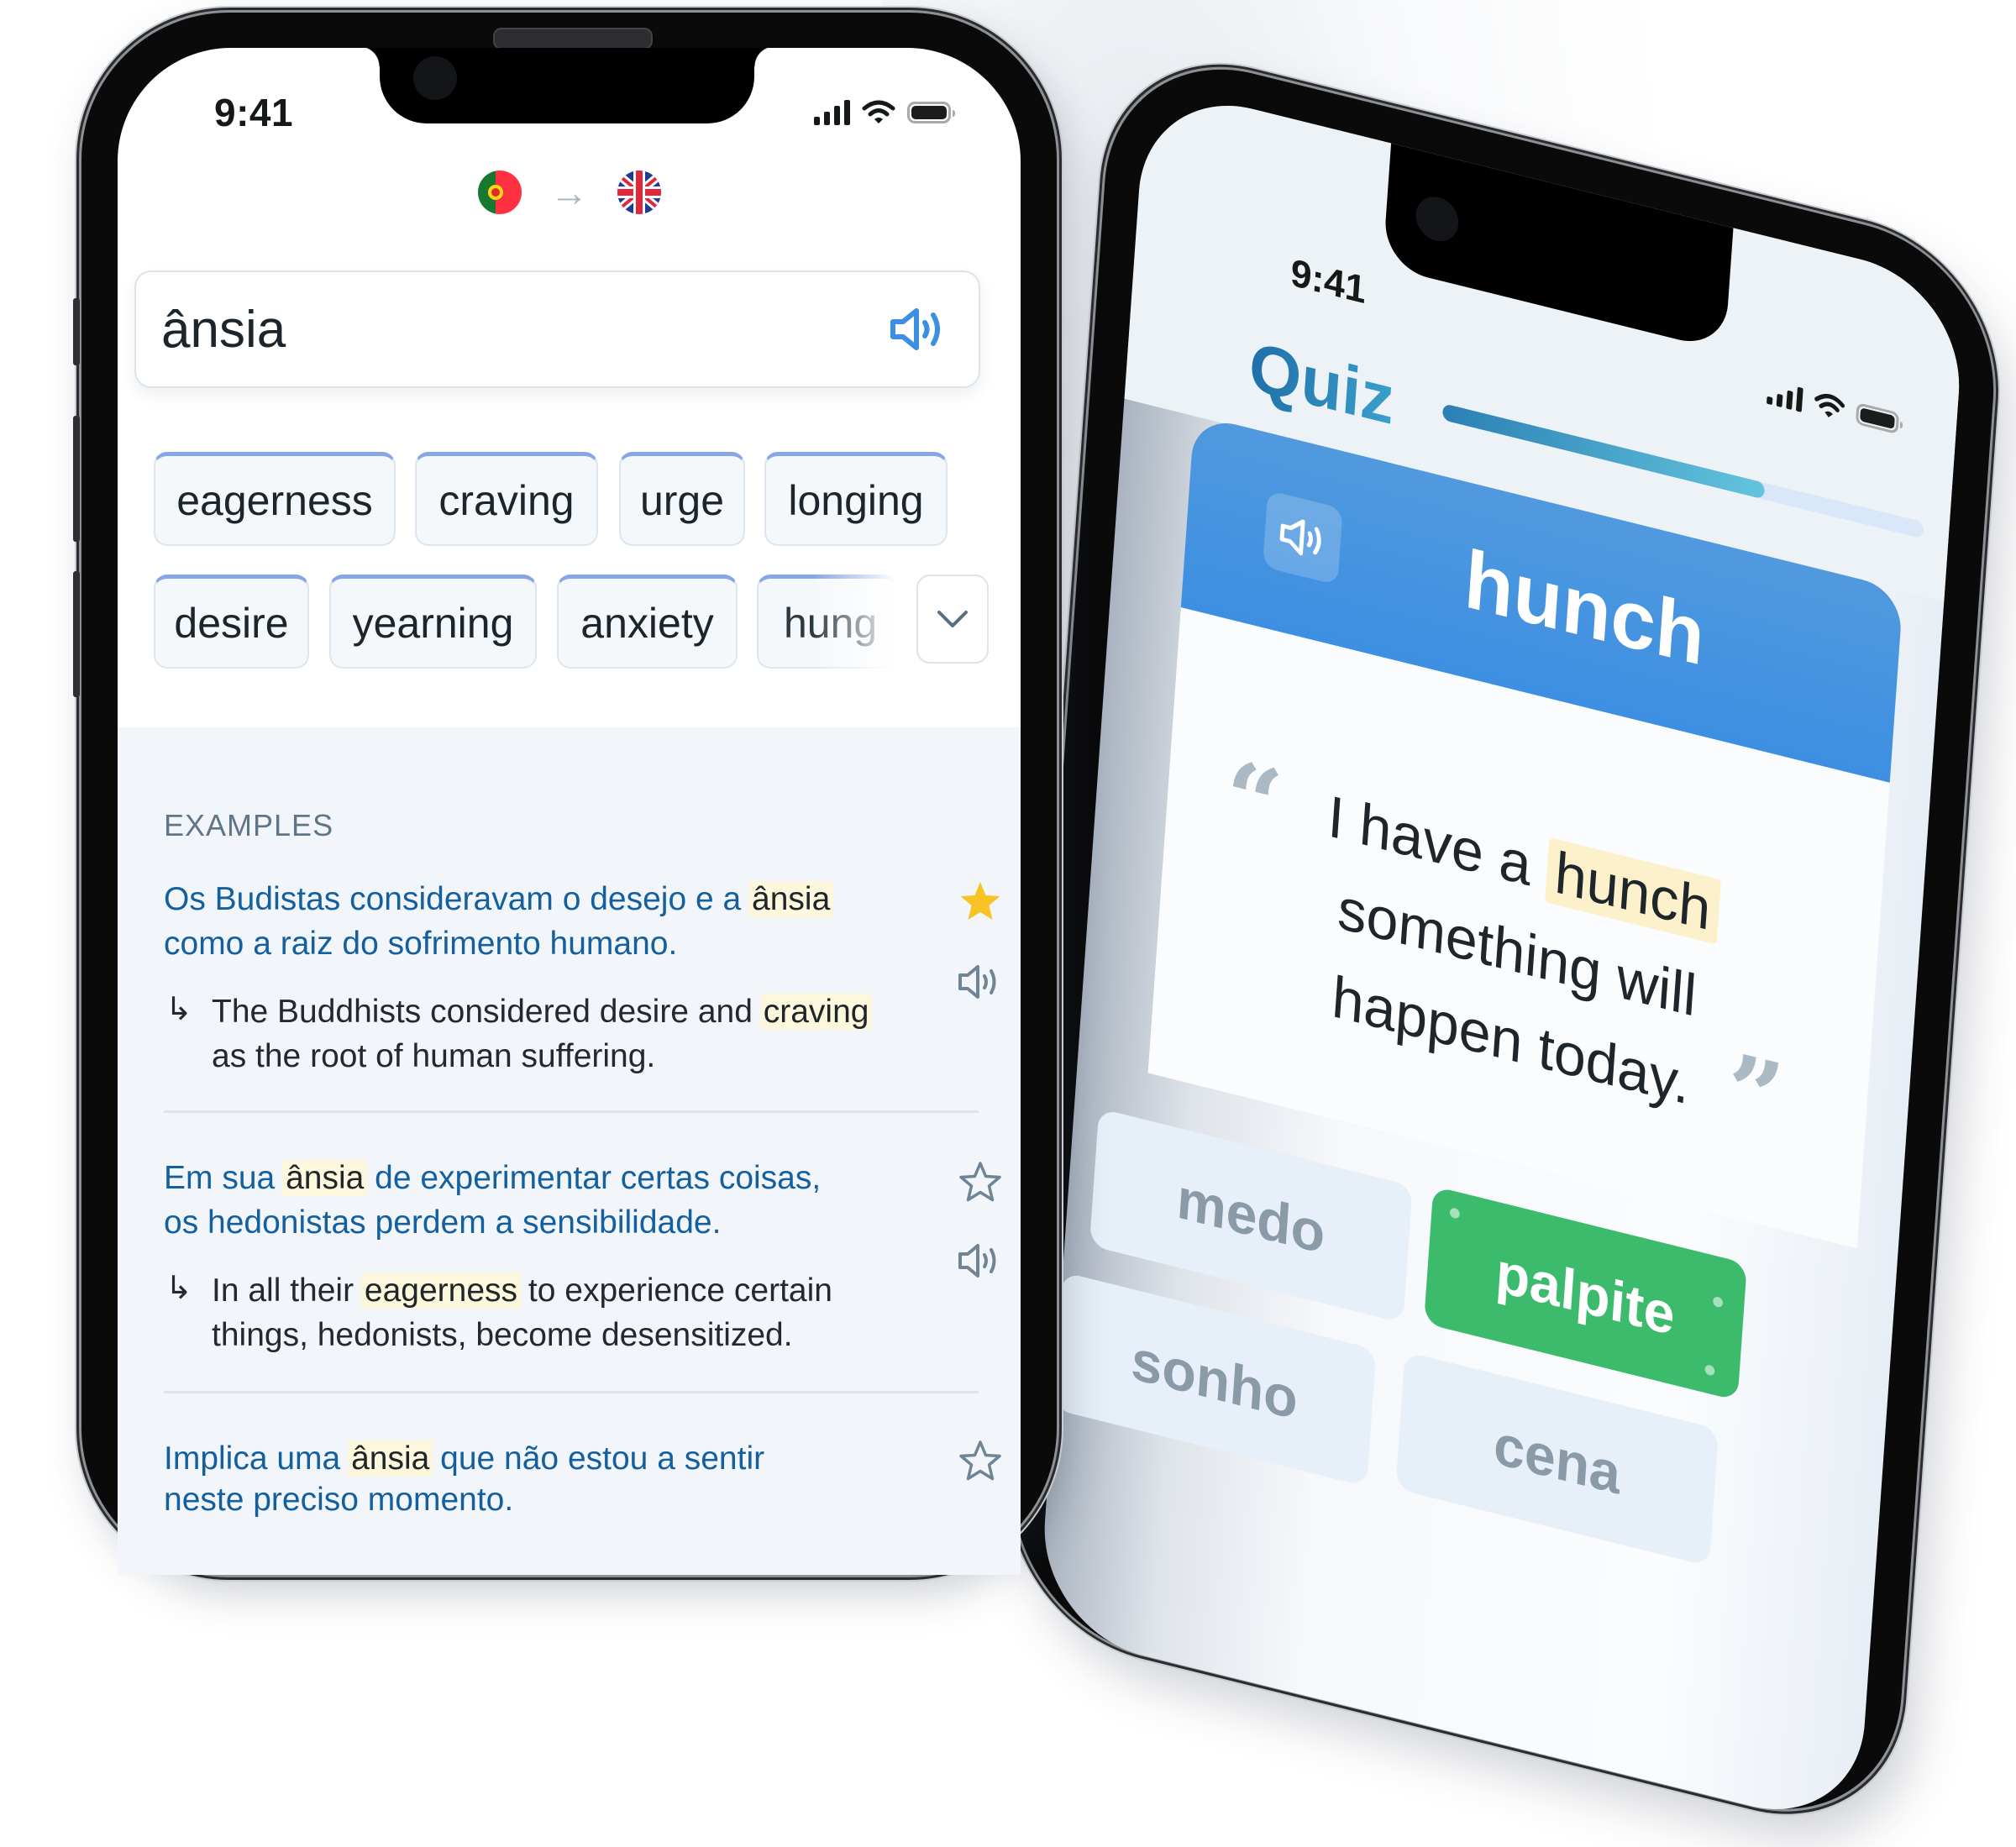 The image size is (2016, 1847). I want to click on search-box, so click(557, 329).